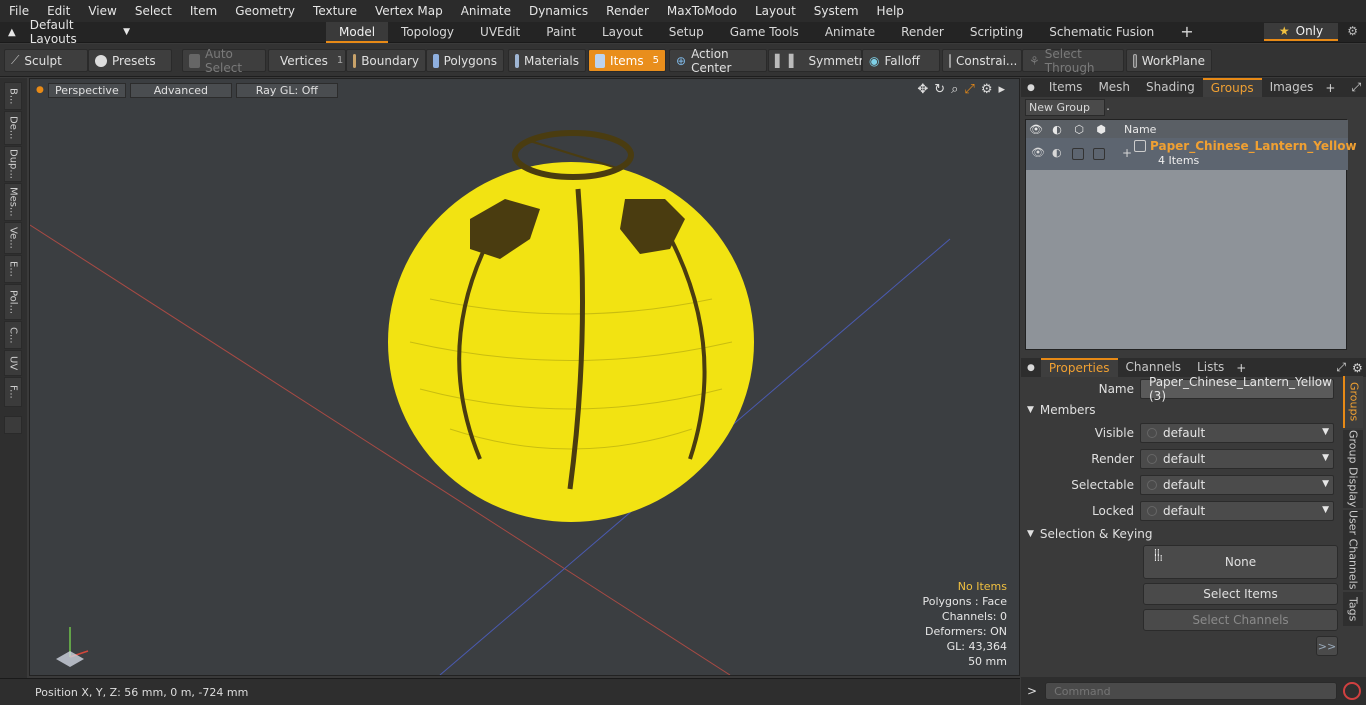 The width and height of the screenshot is (1366, 705). What do you see at coordinates (86, 90) in the screenshot?
I see `perspective-button: Perspective` at bounding box center [86, 90].